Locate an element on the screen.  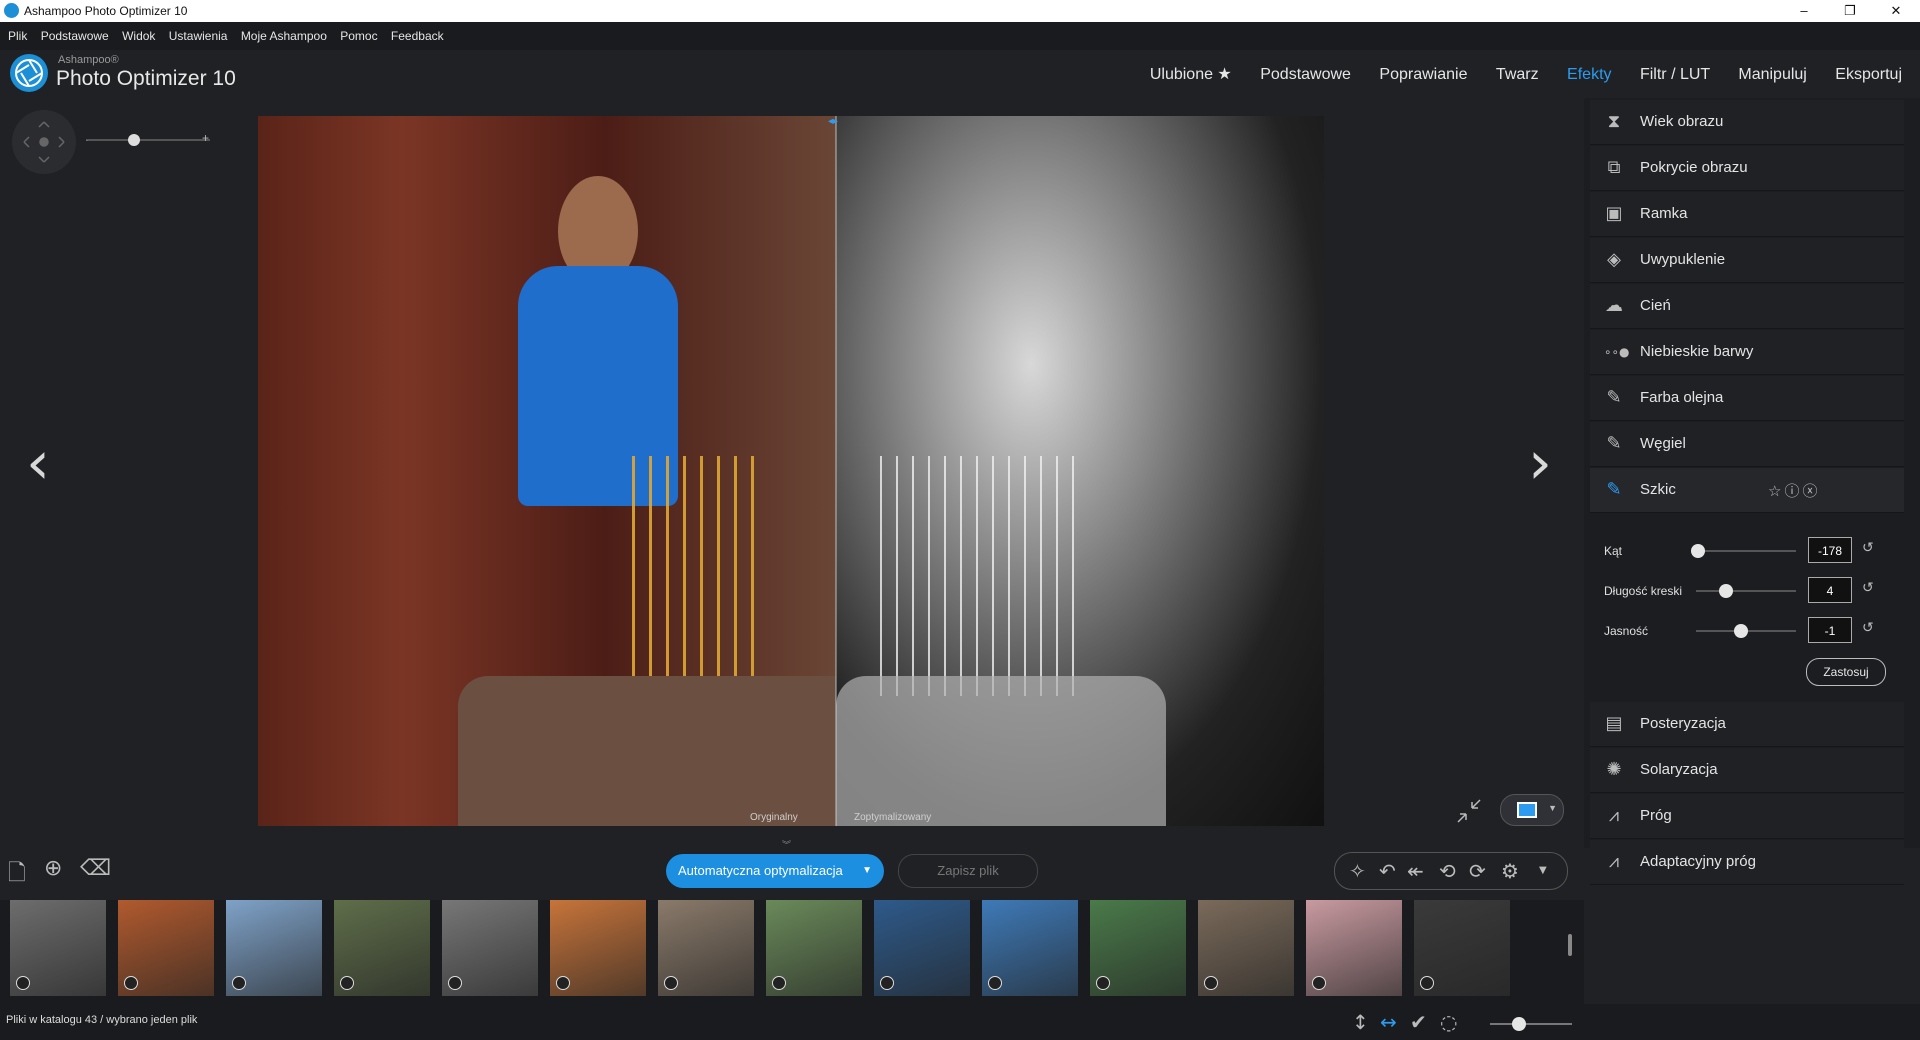
reset-dlugosc-icon: ↺ is located at coordinates (1868, 588).